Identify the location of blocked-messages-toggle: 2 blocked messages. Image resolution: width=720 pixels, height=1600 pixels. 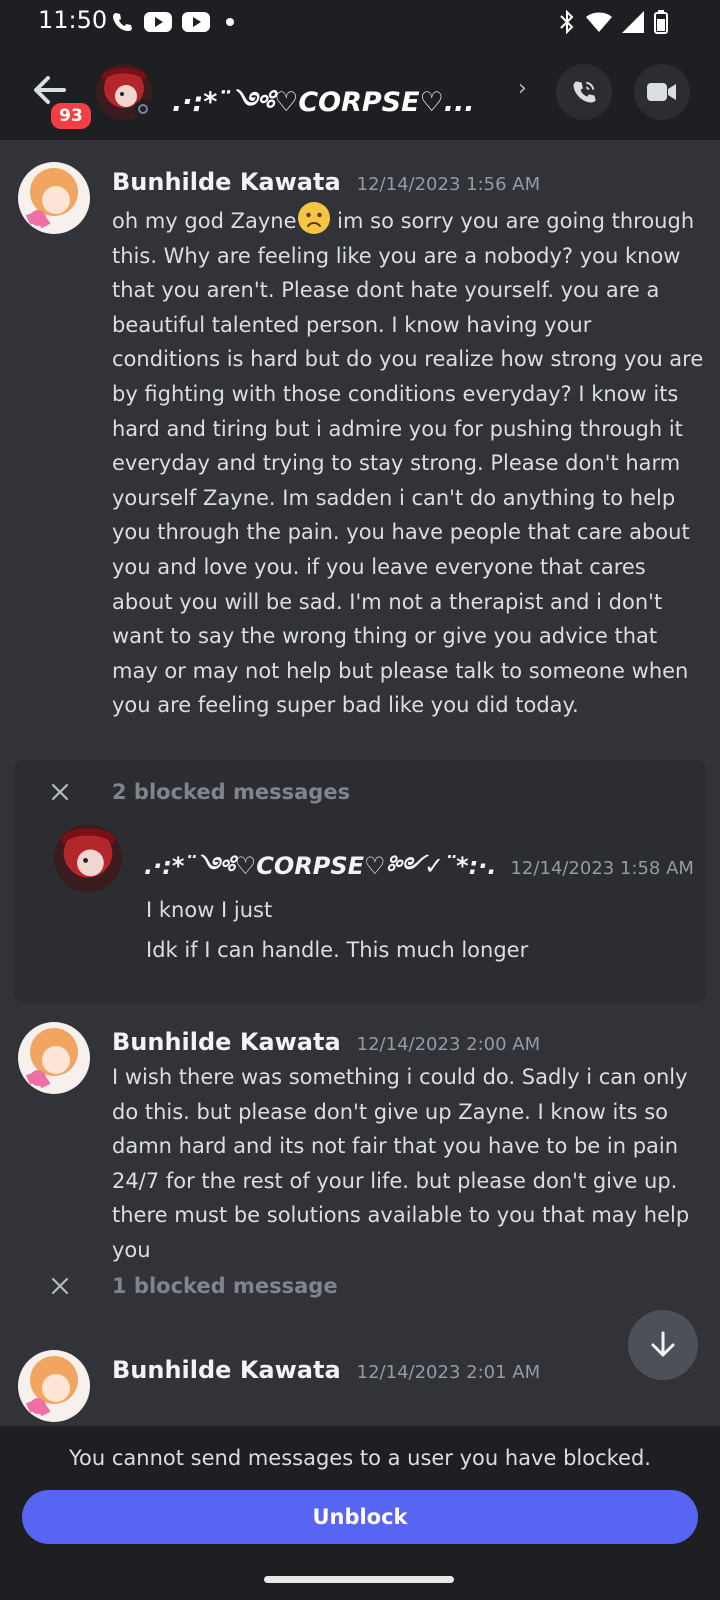
(199, 792).